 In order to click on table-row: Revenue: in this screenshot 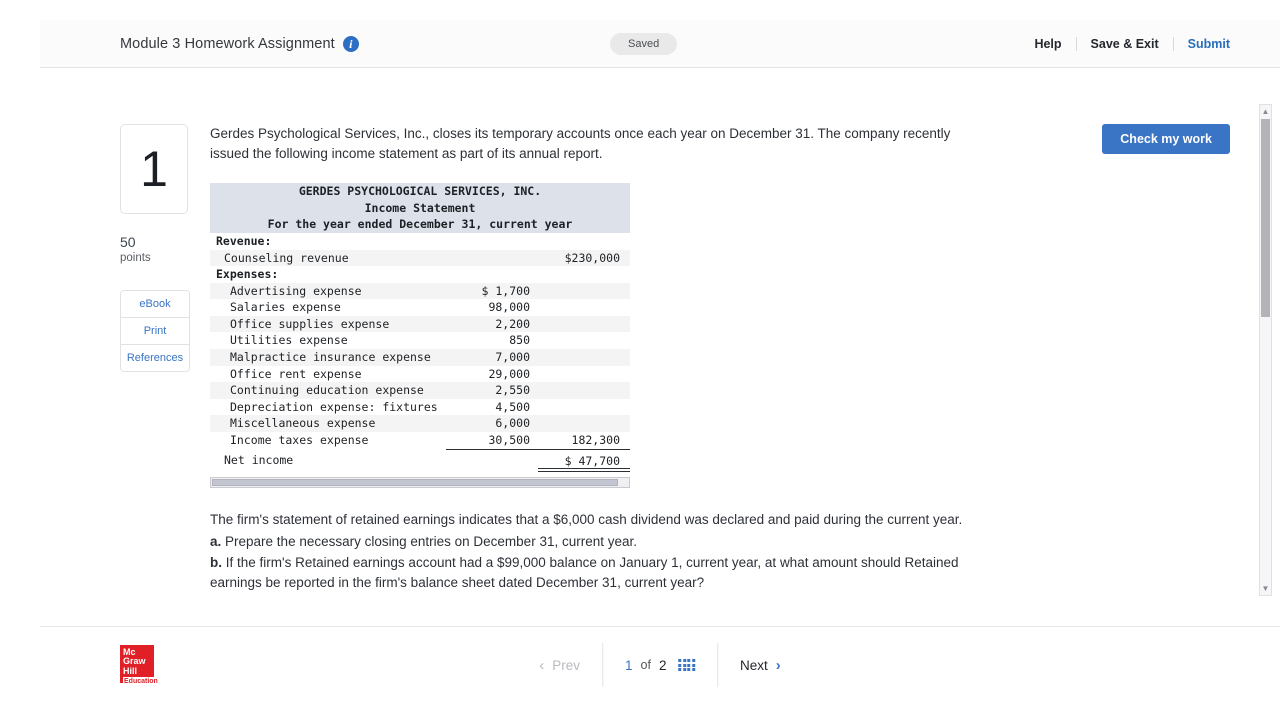, I will do `click(420, 241)`.